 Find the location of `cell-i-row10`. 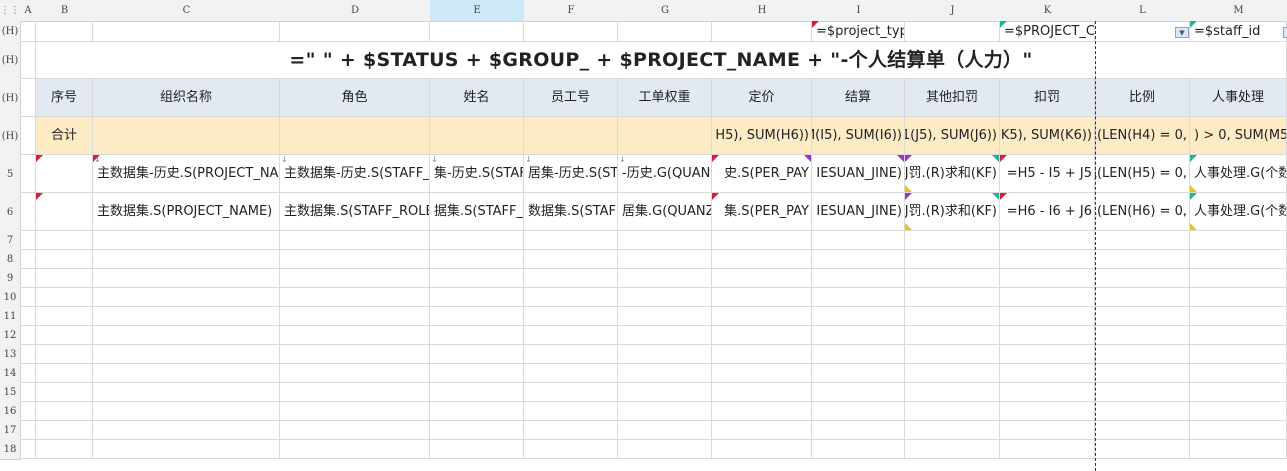

cell-i-row10 is located at coordinates (858, 297).